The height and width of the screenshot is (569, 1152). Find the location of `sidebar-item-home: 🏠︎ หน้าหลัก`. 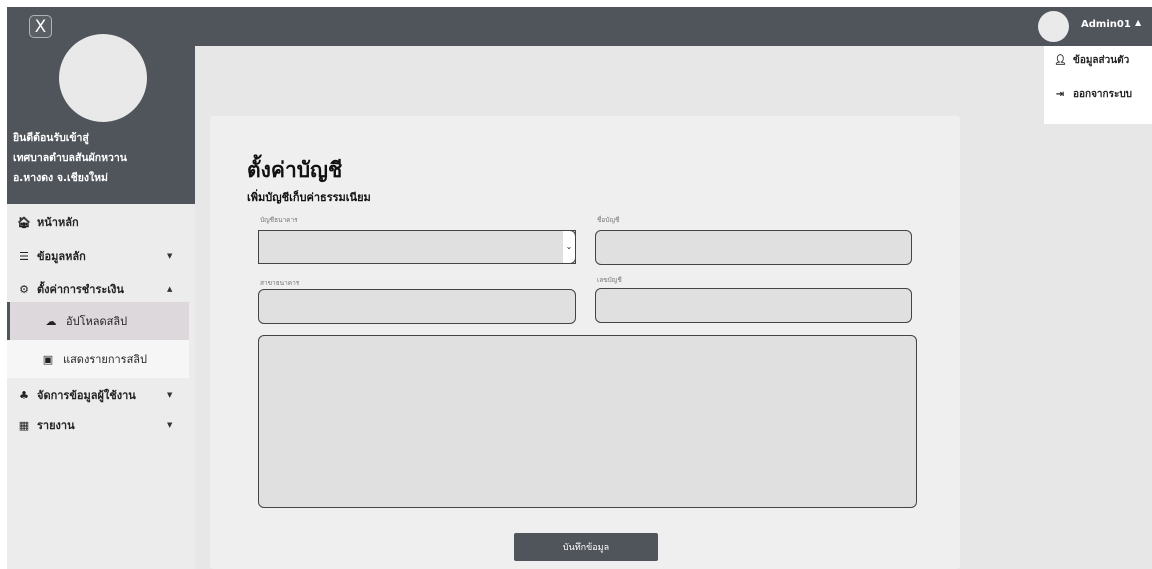

sidebar-item-home: 🏠︎ หน้าหลัก is located at coordinates (101, 222).